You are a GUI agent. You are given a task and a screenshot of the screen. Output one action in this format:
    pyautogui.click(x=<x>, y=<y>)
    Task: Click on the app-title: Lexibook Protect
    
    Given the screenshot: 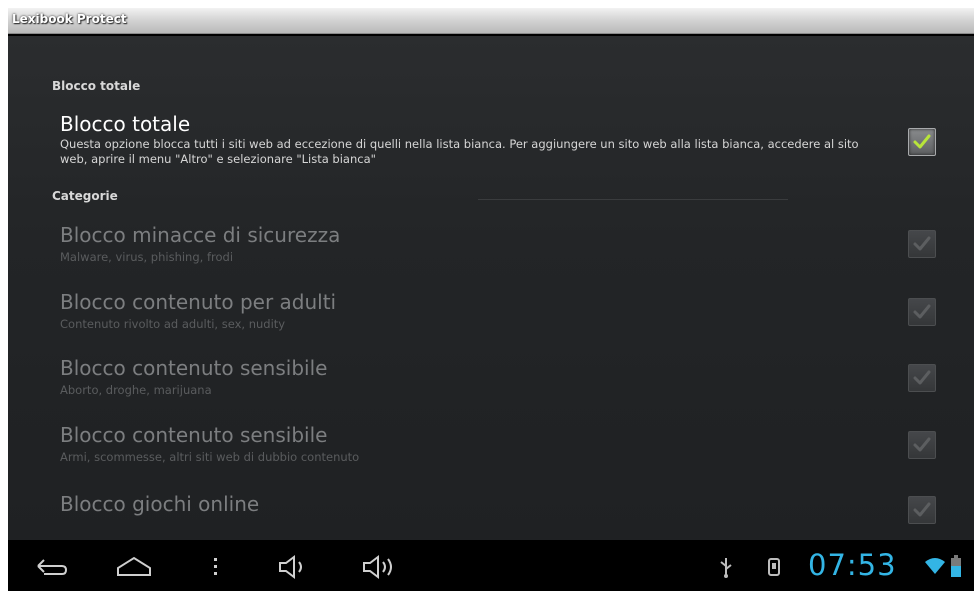 What is the action you would take?
    pyautogui.click(x=69, y=19)
    